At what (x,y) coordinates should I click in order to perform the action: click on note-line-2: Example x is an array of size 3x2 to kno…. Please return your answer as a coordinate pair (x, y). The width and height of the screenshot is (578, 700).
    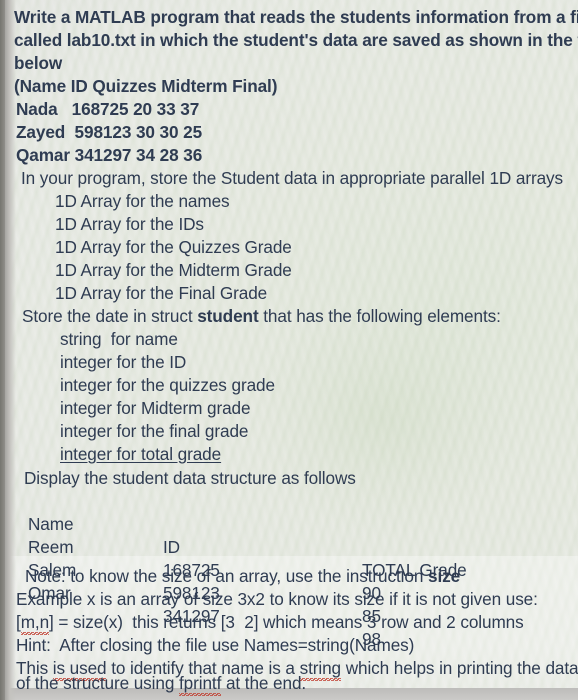
    Looking at the image, I should click on (277, 599).